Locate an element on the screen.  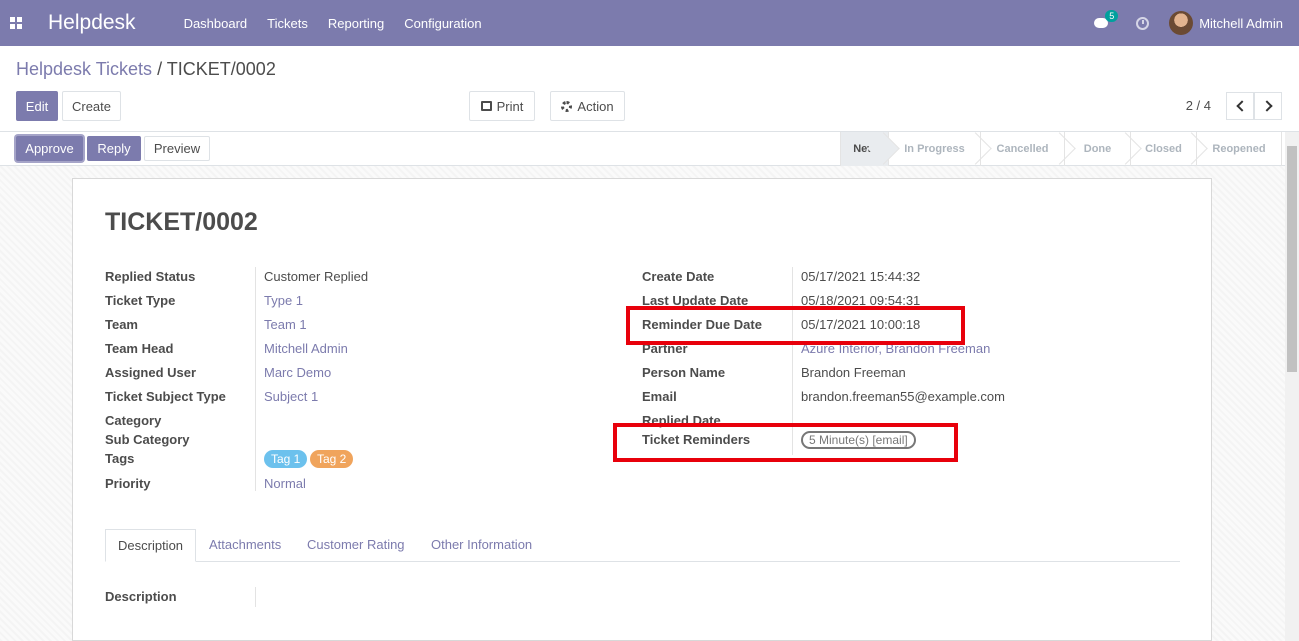
stage-new: New is located at coordinates (864, 149).